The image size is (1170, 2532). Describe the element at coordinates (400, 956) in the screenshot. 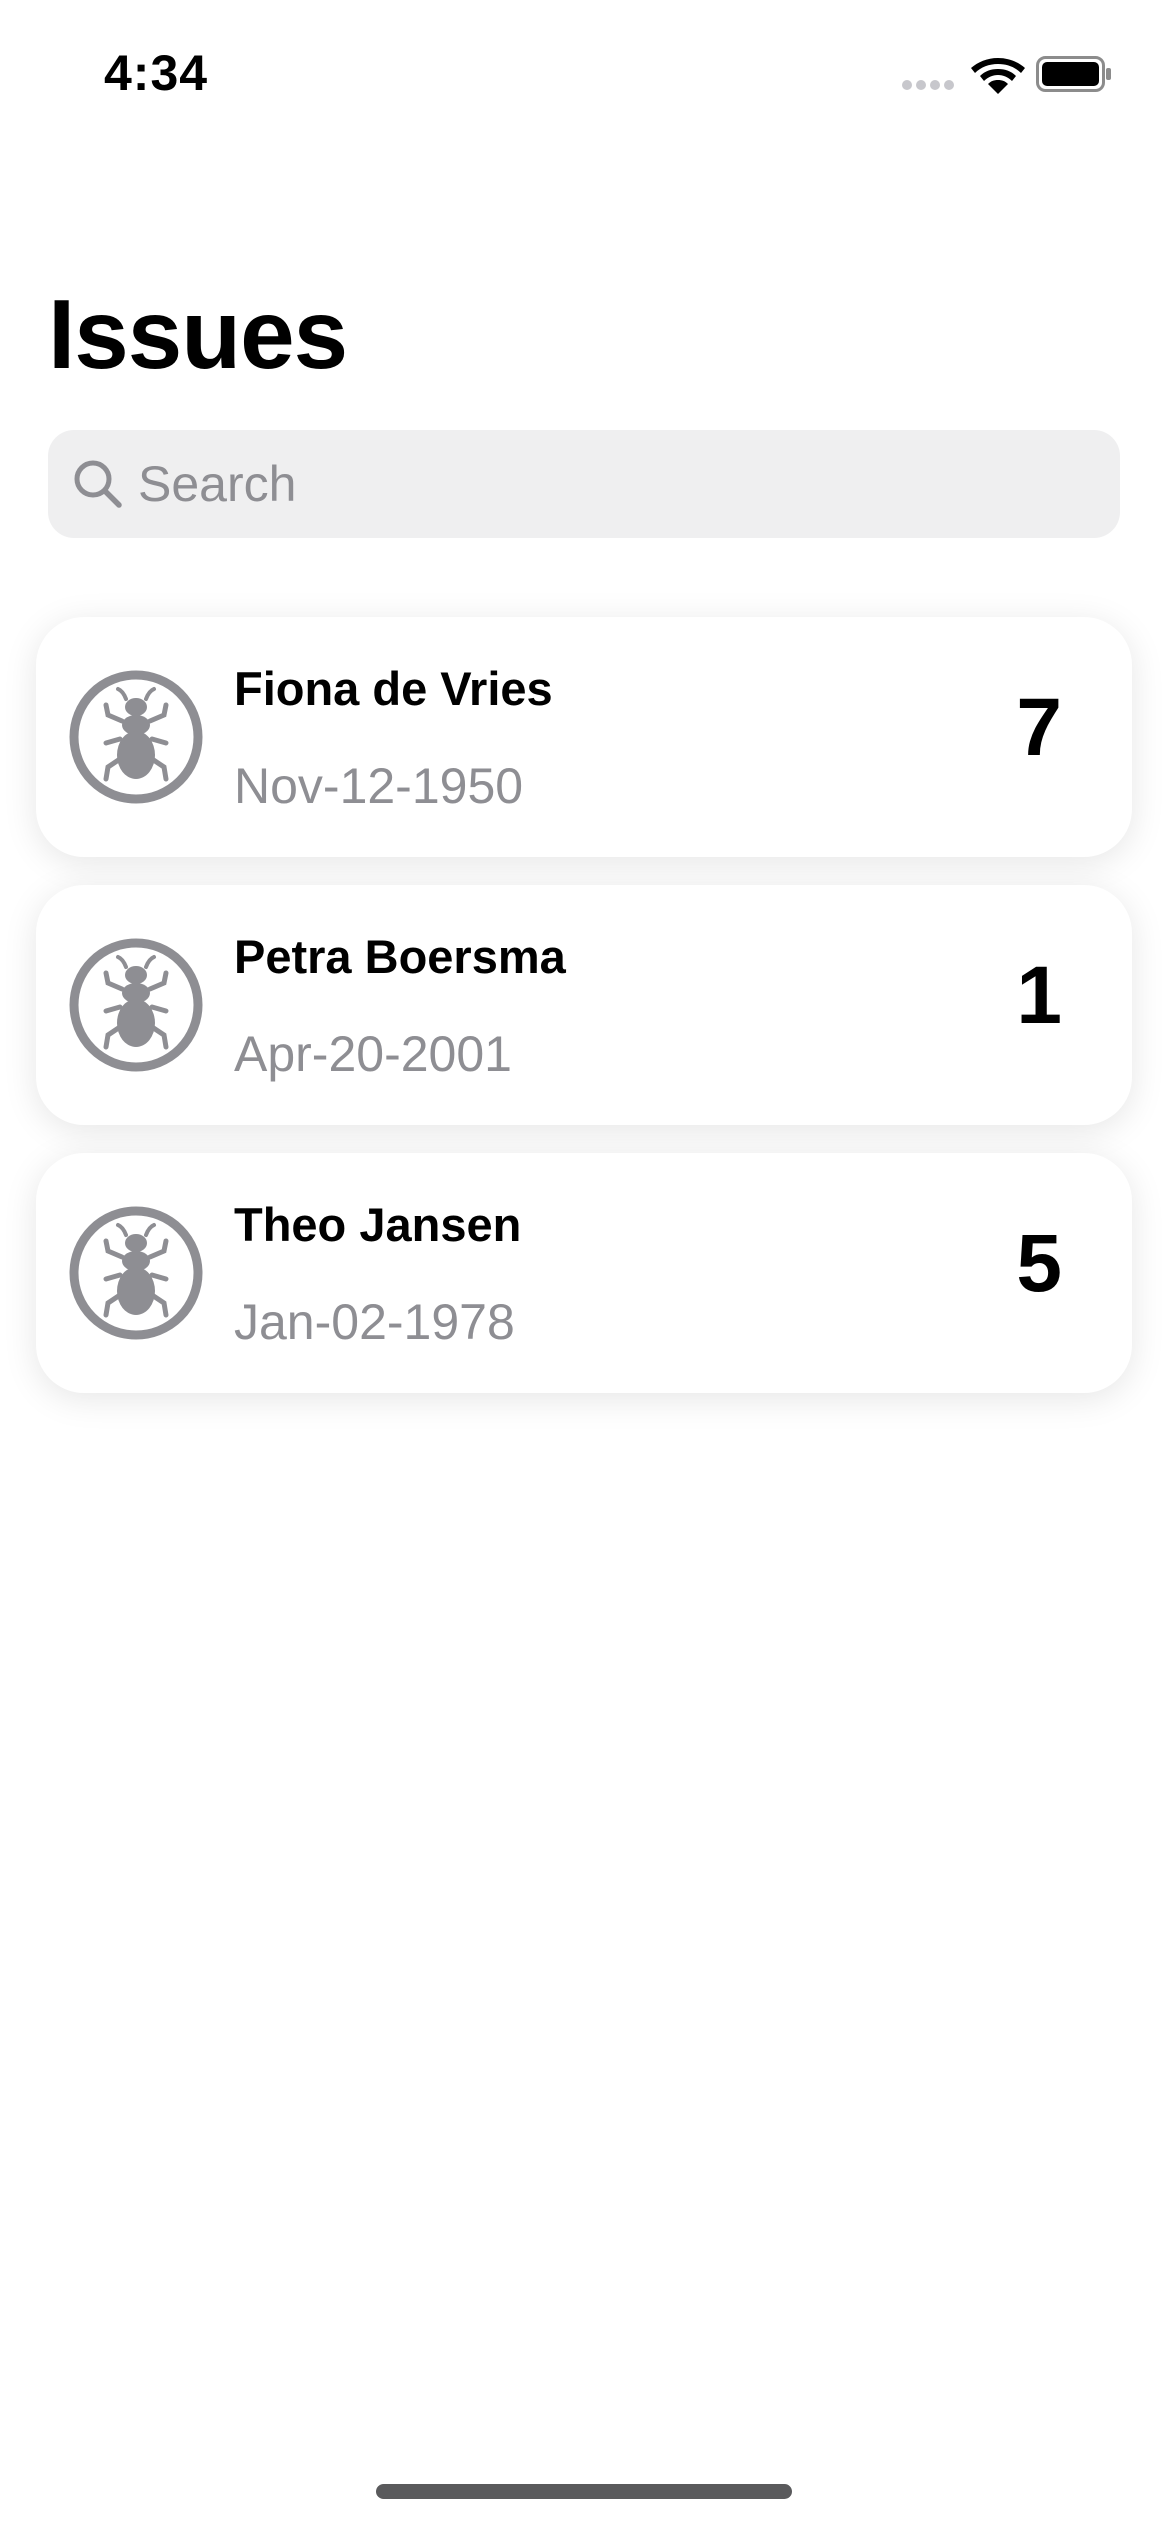

I see `issue-name: Petra Boersma` at that location.